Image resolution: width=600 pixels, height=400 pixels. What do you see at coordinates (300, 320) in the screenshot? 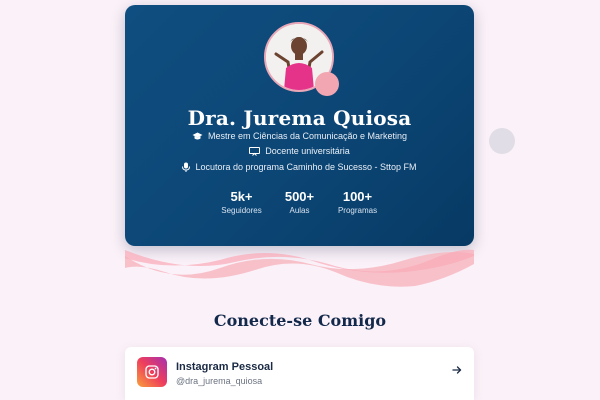
I see `section-heading: Conecte-se Comigo` at bounding box center [300, 320].